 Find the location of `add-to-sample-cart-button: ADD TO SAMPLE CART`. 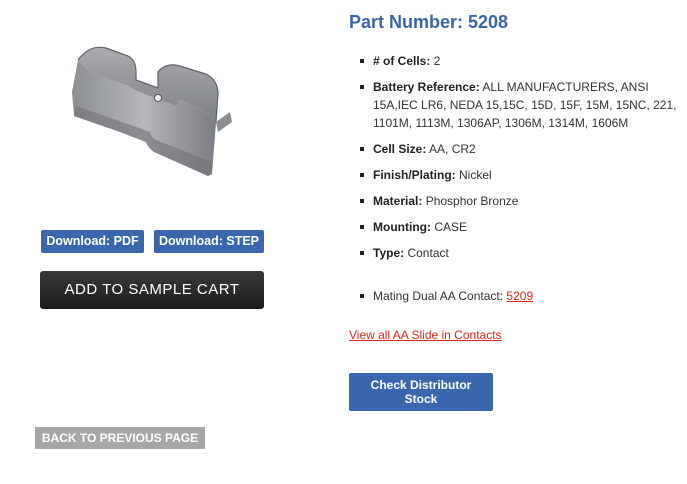

add-to-sample-cart-button: ADD TO SAMPLE CART is located at coordinates (152, 290).